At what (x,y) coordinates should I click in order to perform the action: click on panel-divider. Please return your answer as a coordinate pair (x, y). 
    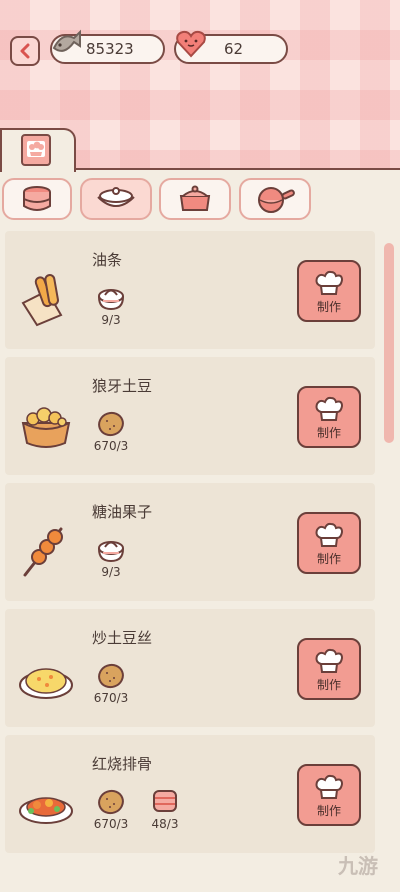
    Looking at the image, I should click on (237, 169).